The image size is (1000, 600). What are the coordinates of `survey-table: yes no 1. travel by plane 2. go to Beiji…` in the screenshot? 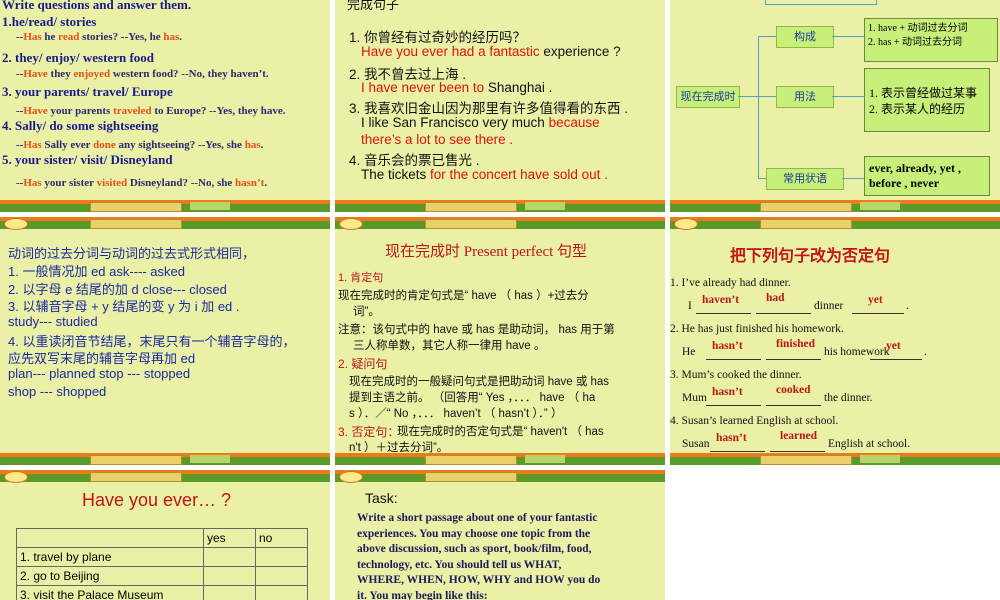 It's located at (162, 564).